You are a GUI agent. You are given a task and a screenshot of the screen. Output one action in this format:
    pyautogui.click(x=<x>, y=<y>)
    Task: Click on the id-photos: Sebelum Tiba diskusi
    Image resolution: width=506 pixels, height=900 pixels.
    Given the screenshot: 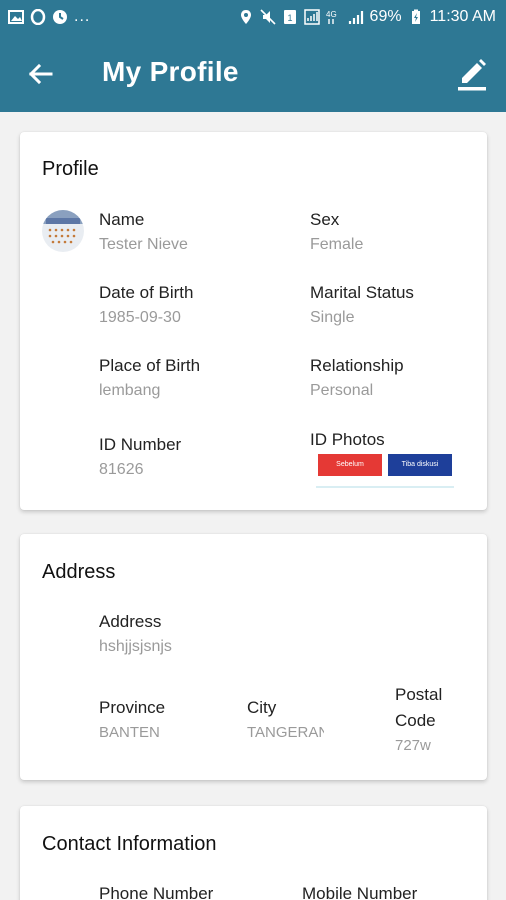 What is the action you would take?
    pyautogui.click(x=386, y=471)
    